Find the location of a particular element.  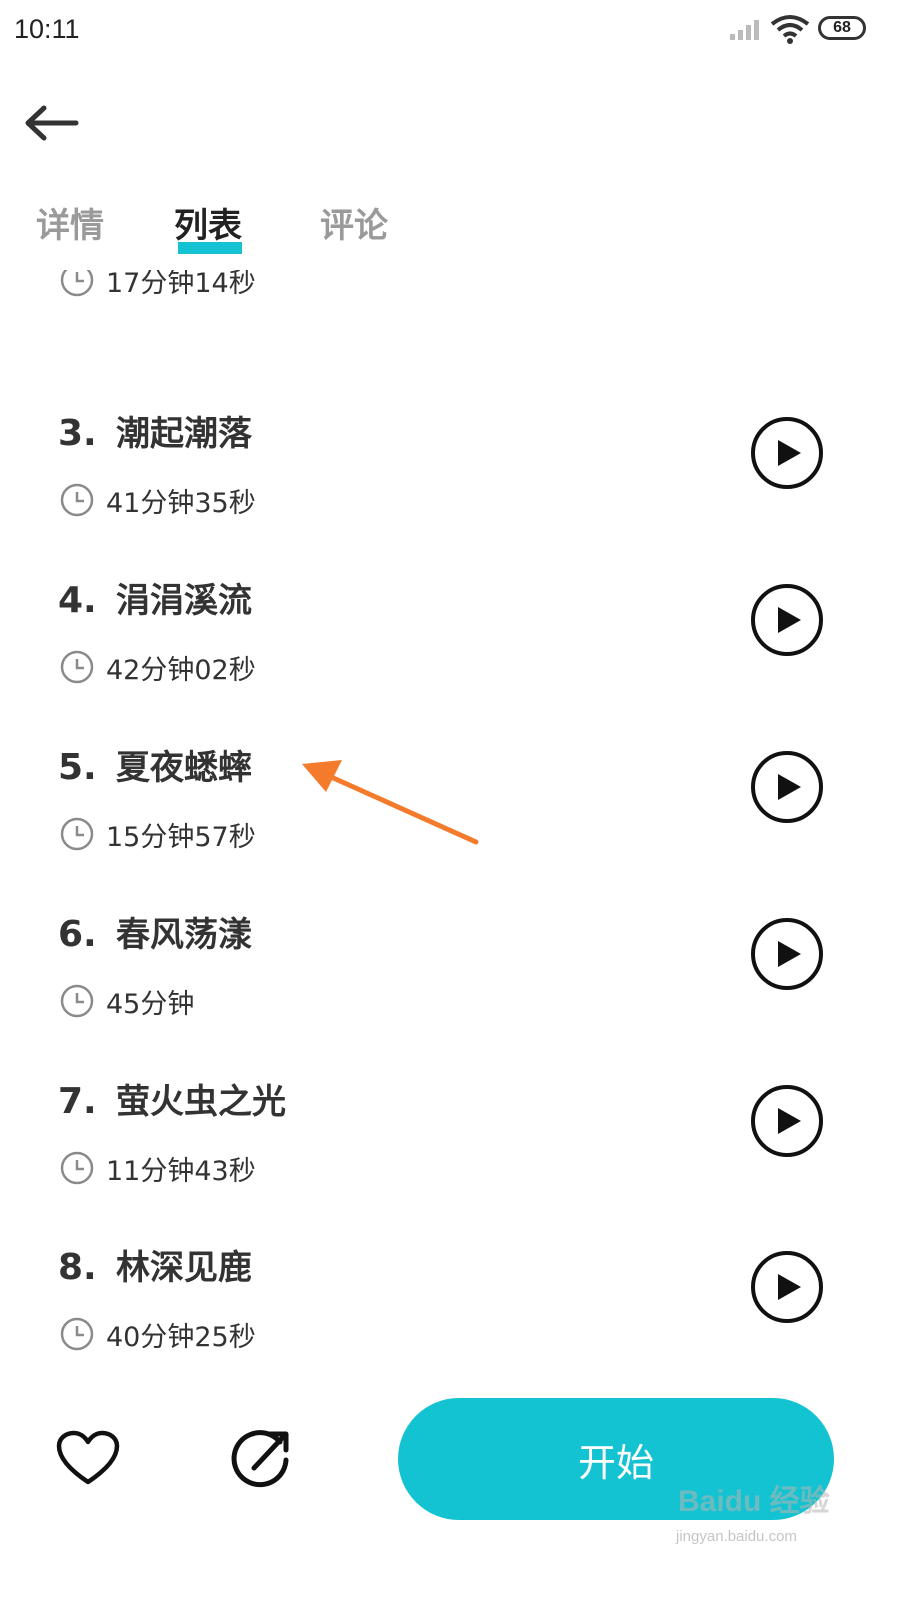

item-meta: 11分钟43秒 is located at coordinates (158, 1168).